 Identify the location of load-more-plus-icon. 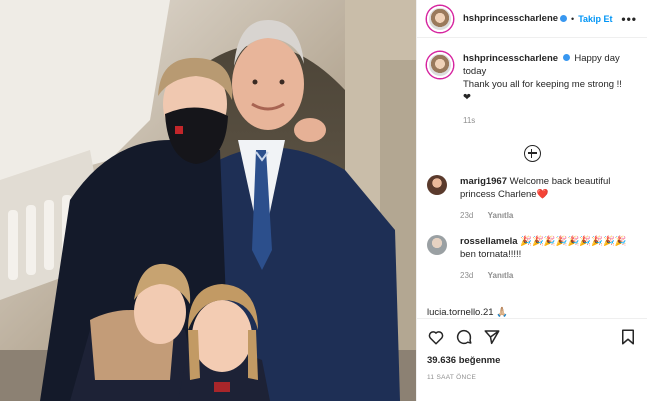
(532, 153).